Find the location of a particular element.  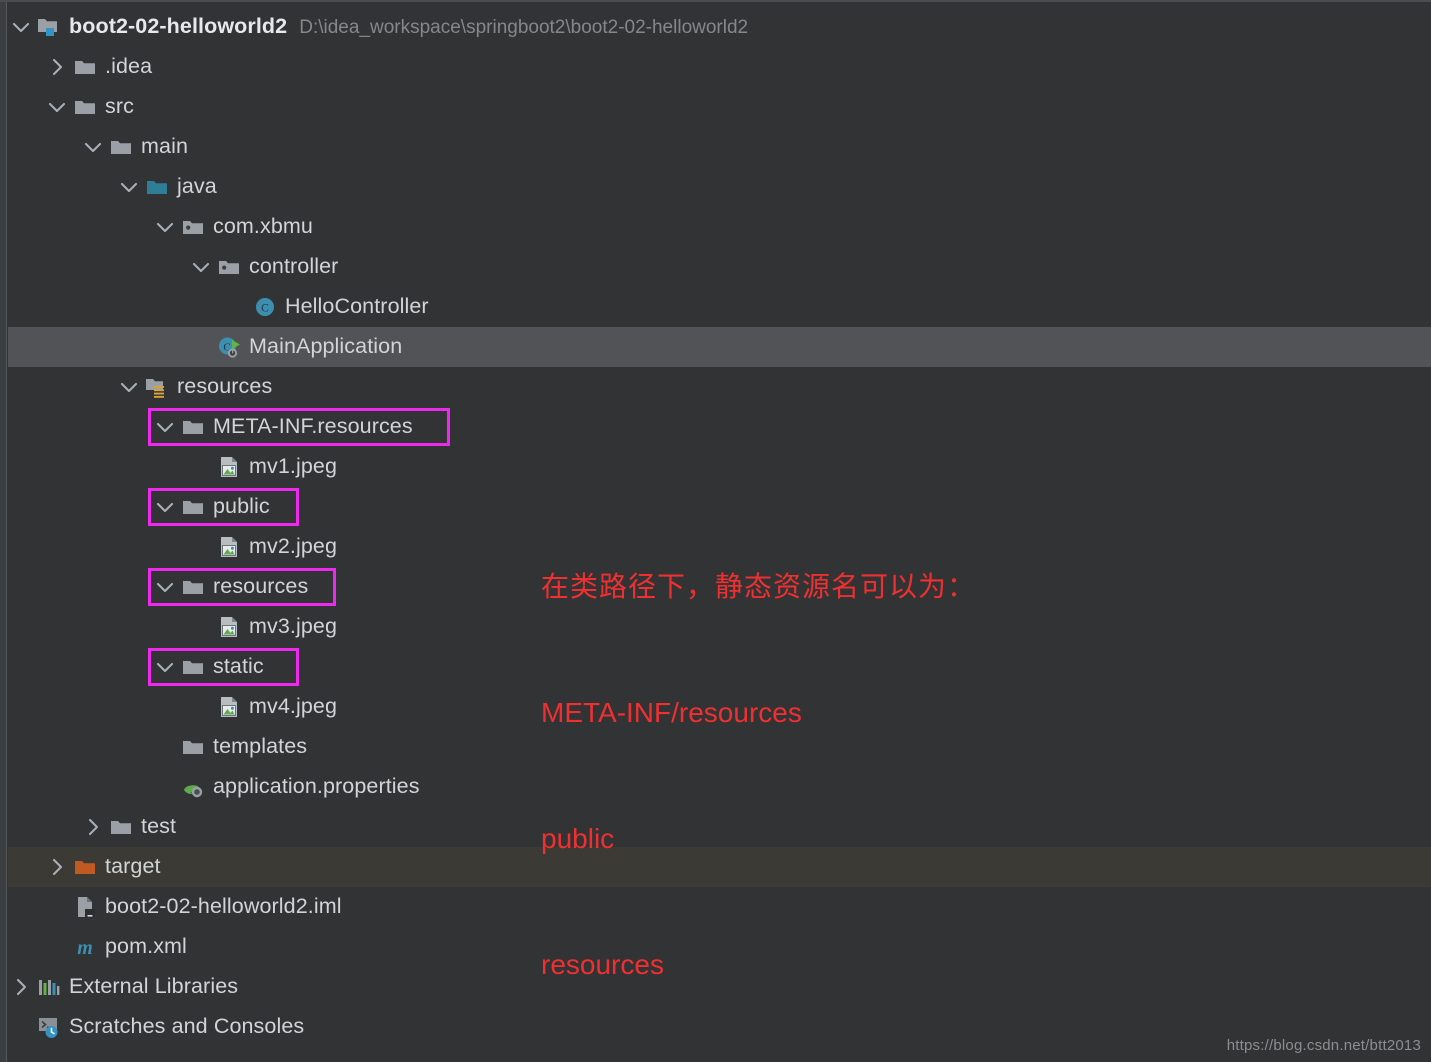

module-icon is located at coordinates (49, 27).